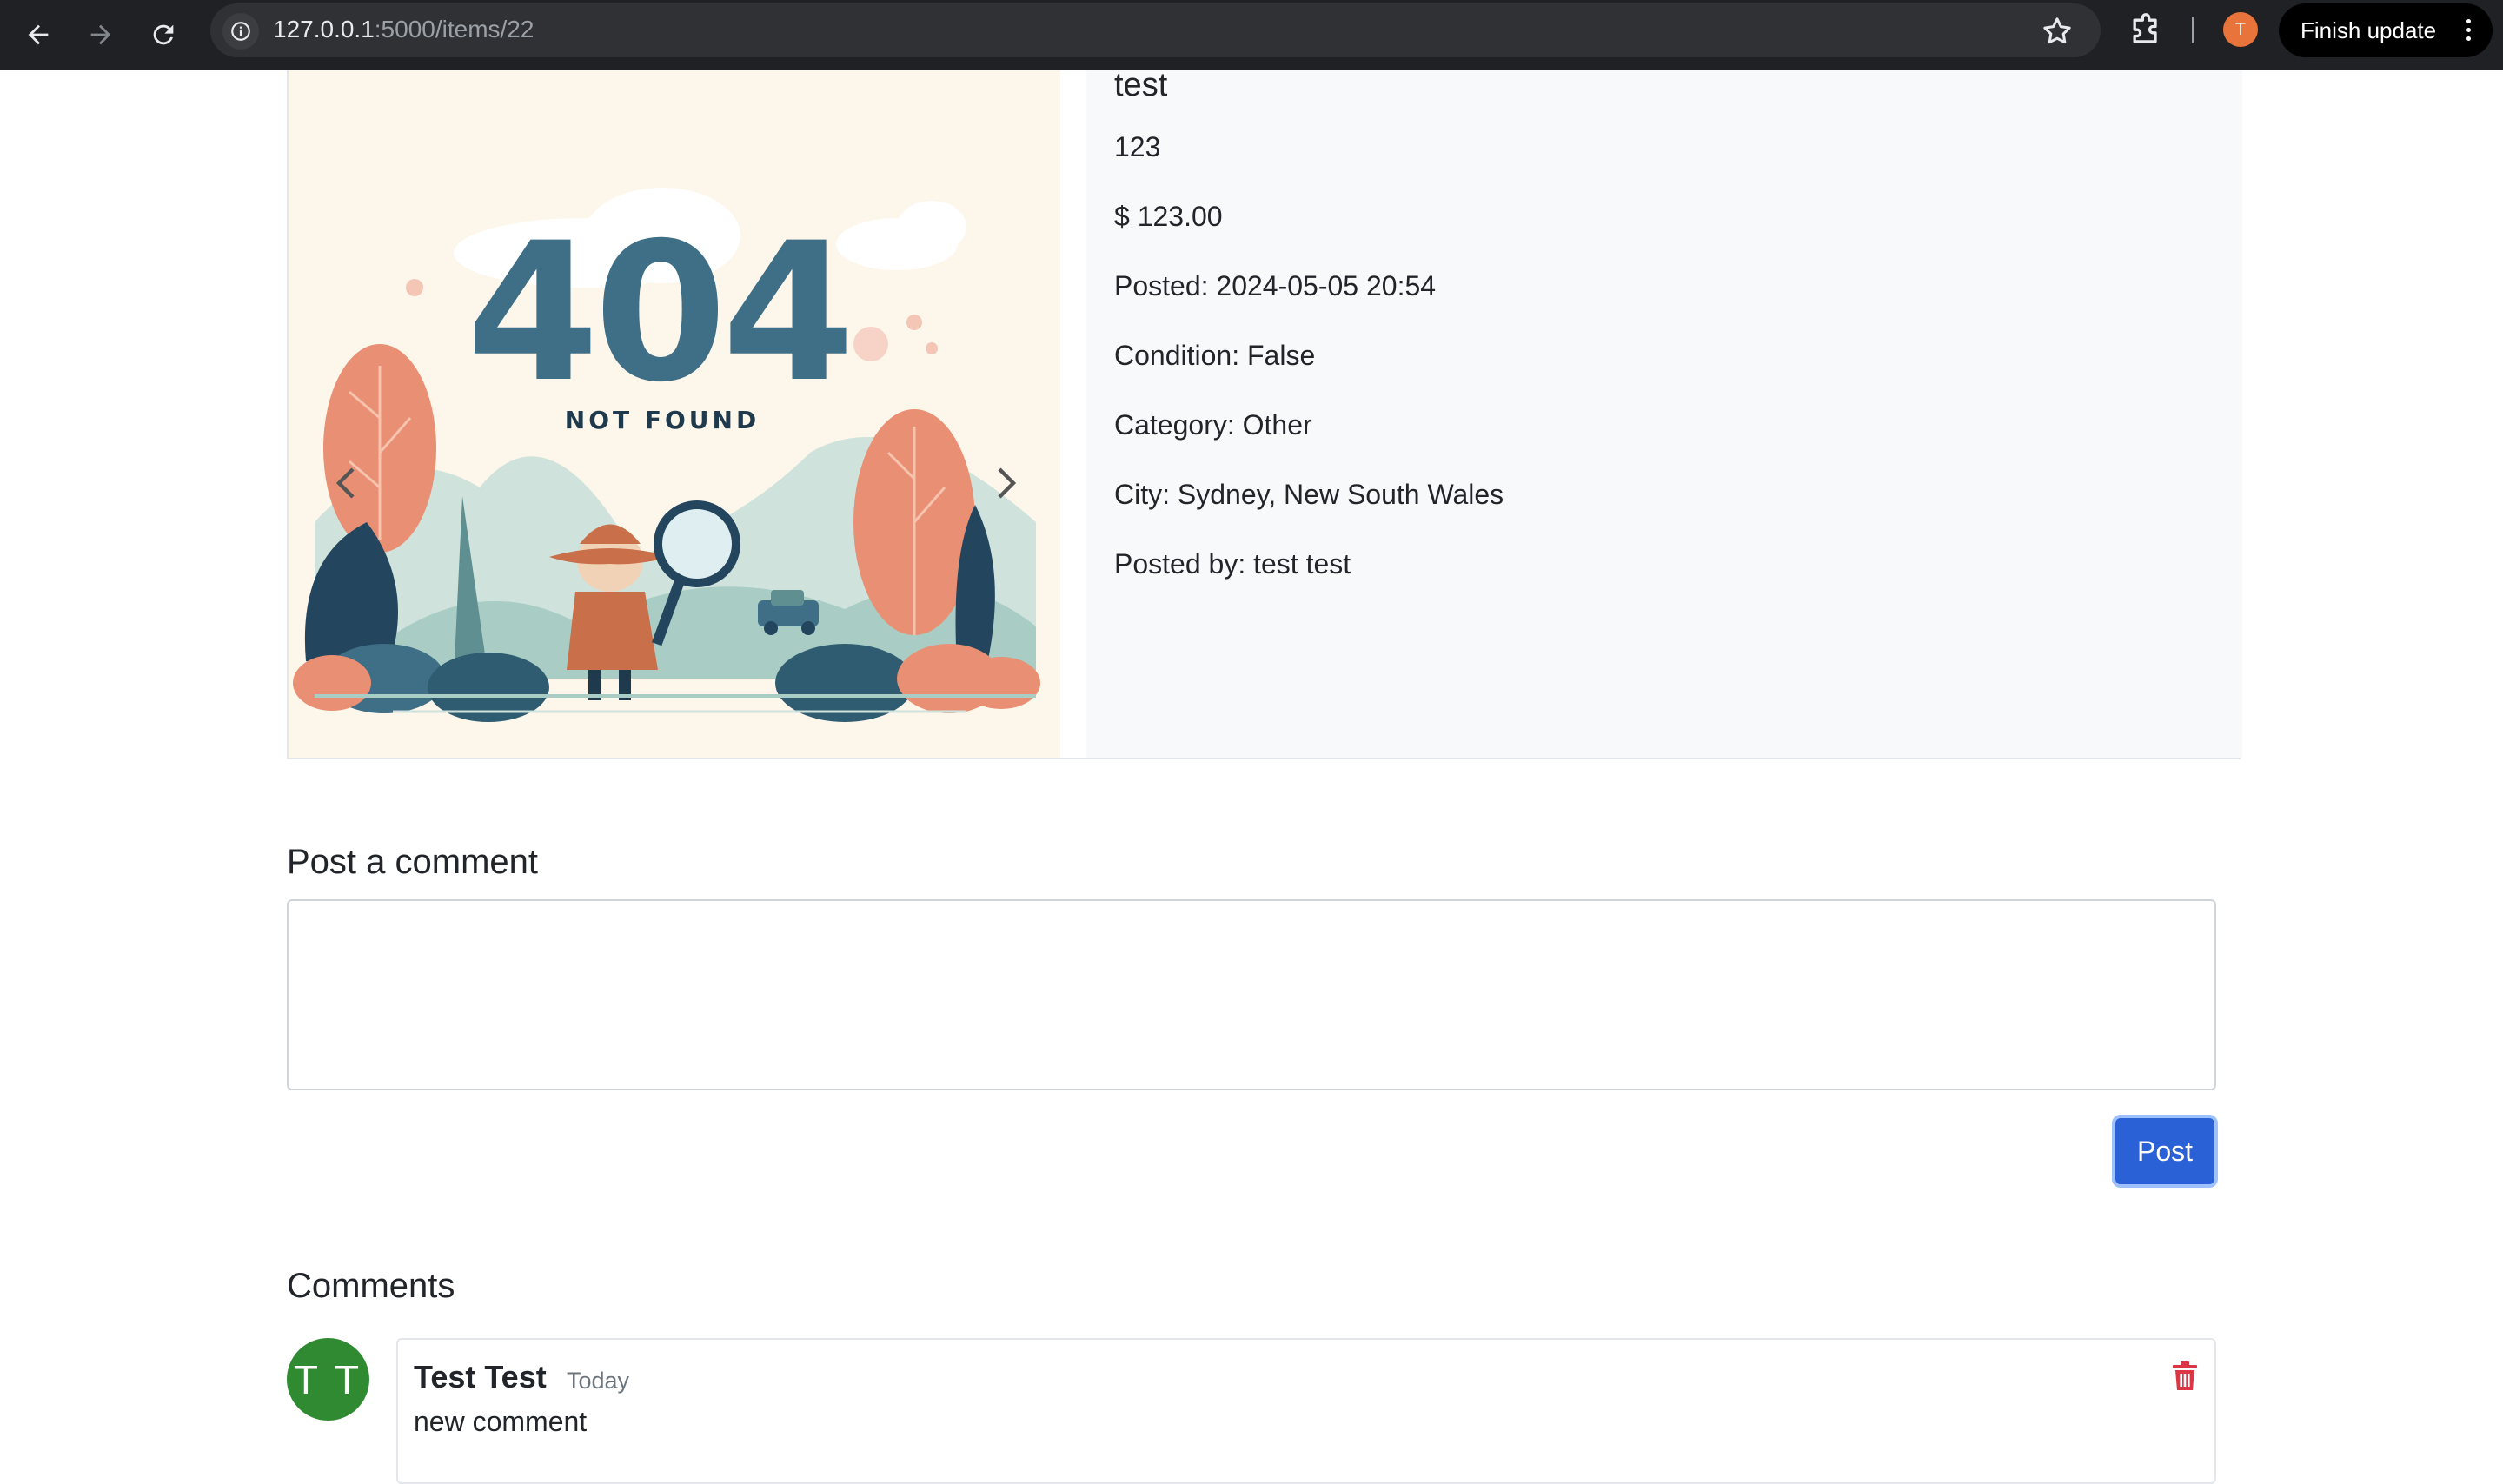 This screenshot has height=1484, width=2503. I want to click on reload-icon, so click(163, 34).